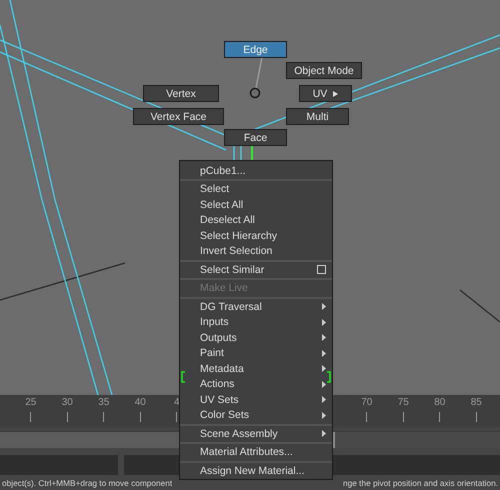  Describe the element at coordinates (222, 204) in the screenshot. I see `menu-item-label: Select All` at that location.